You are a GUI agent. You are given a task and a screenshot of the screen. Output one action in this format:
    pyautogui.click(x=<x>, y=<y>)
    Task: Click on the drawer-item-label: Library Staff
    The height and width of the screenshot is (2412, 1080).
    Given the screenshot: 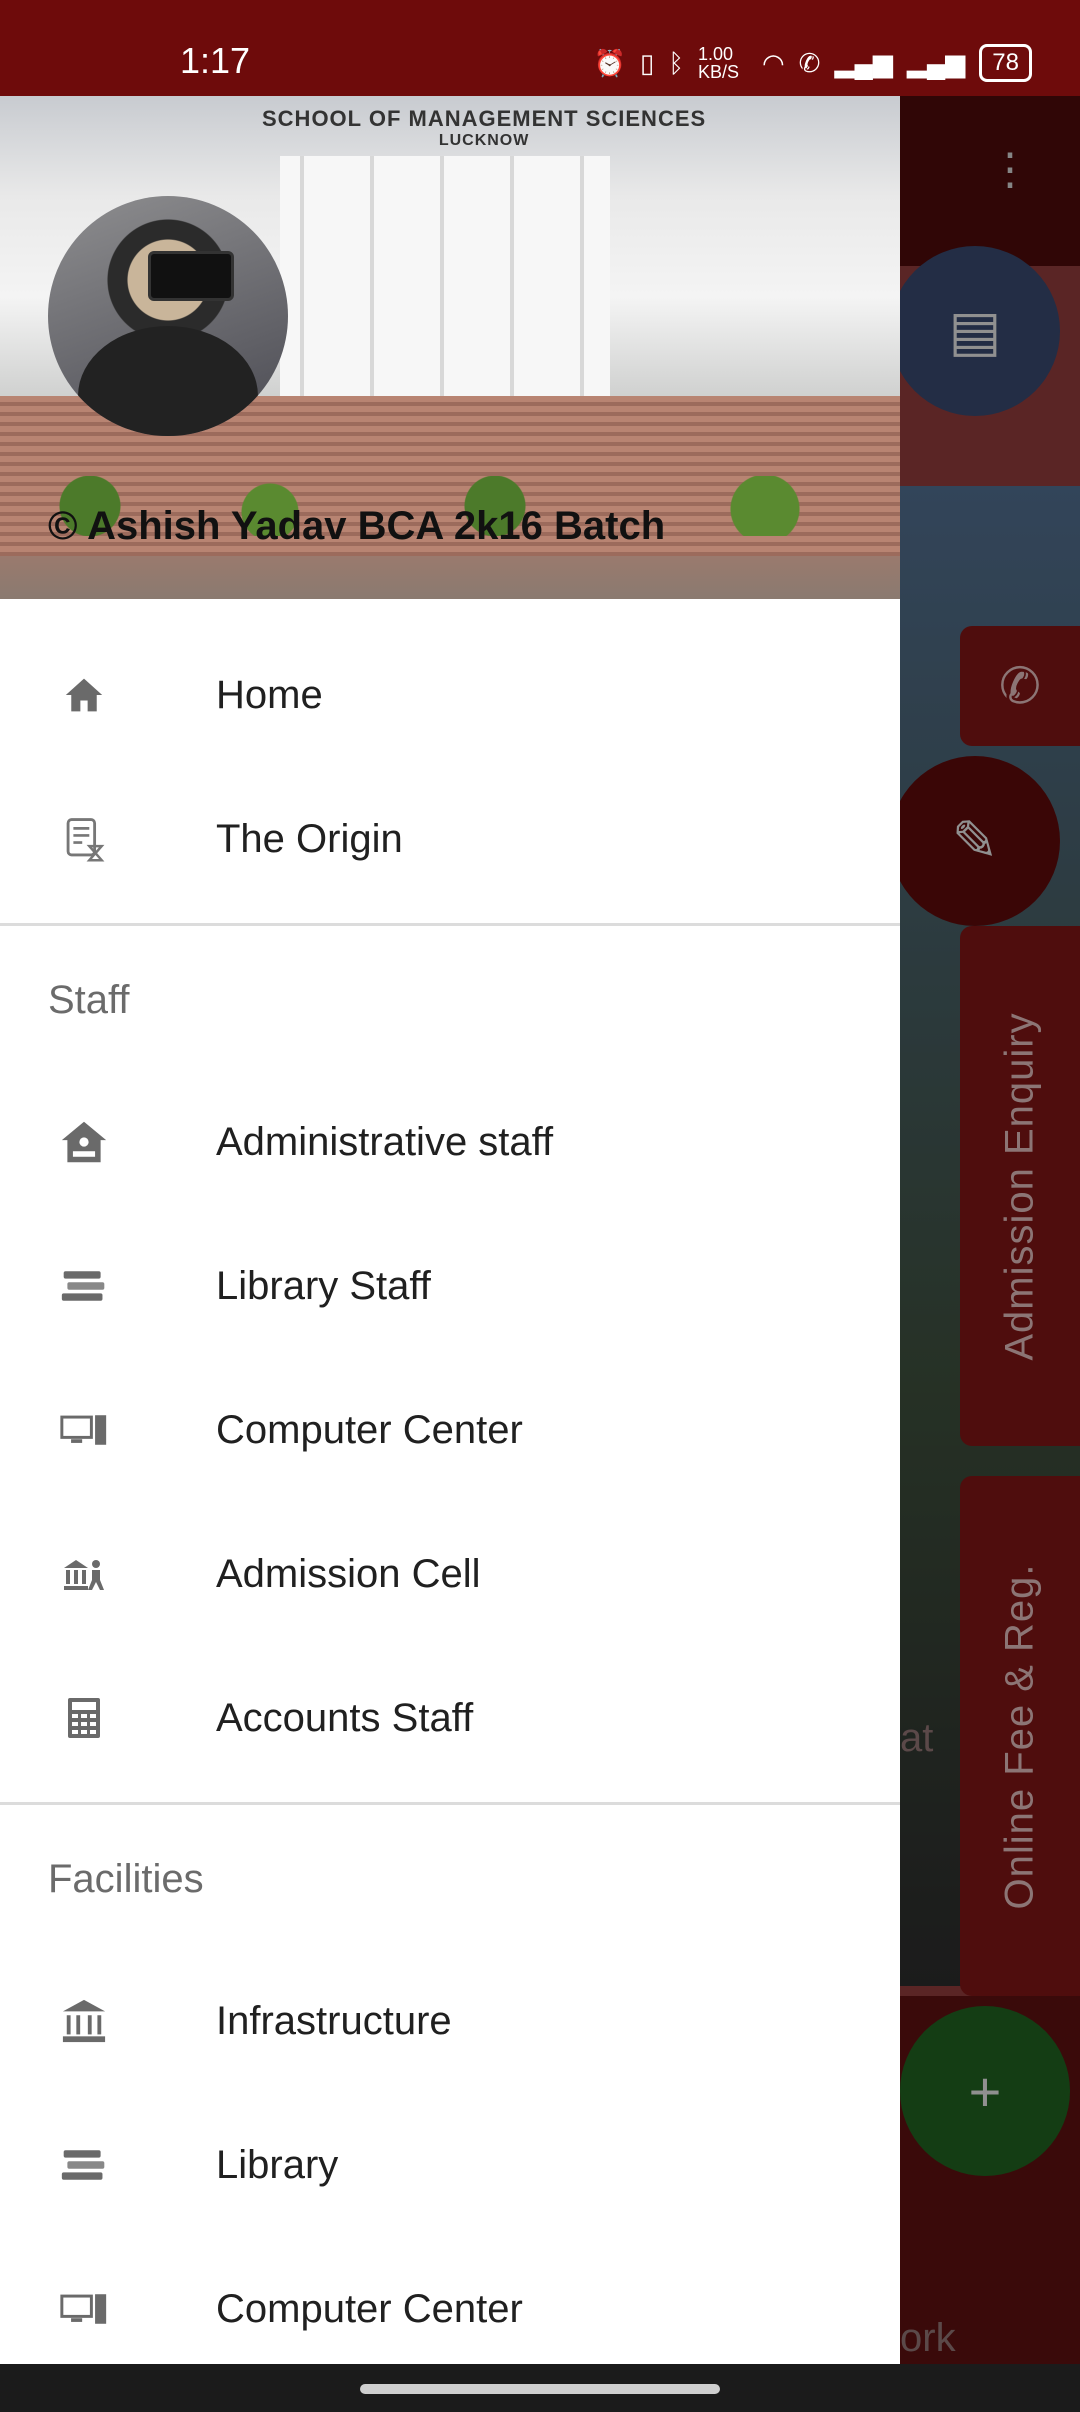 What is the action you would take?
    pyautogui.click(x=323, y=1285)
    